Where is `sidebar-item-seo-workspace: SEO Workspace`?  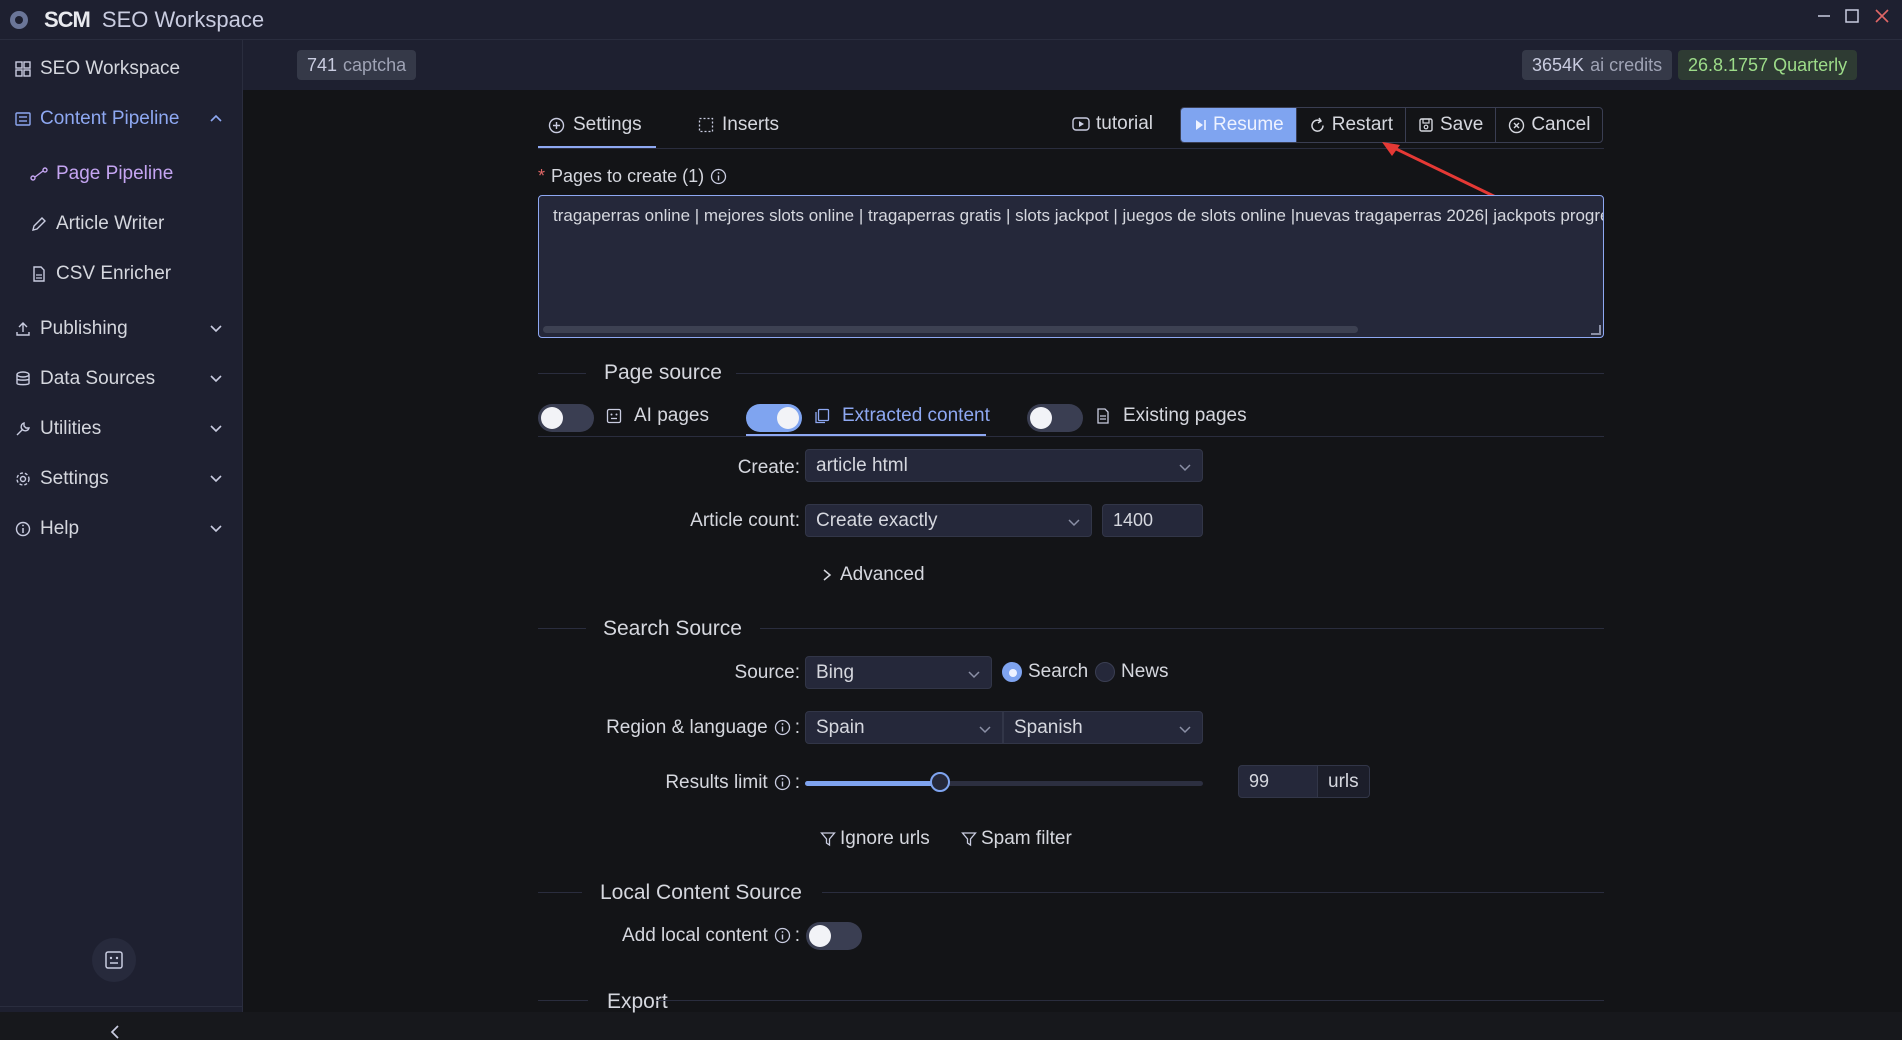
sidebar-item-seo-workspace: SEO Workspace is located at coordinates (121, 69).